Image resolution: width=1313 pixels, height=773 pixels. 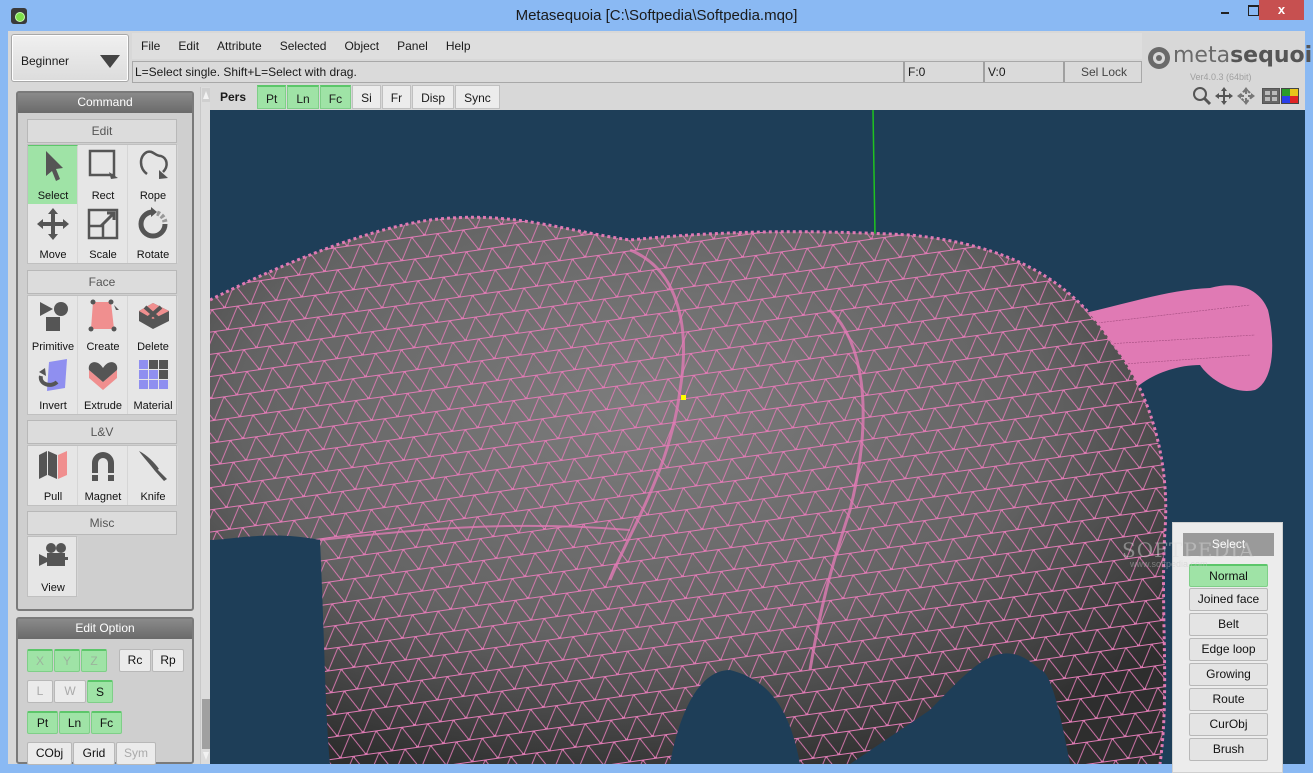 I want to click on menu-panel: Panel, so click(x=412, y=47).